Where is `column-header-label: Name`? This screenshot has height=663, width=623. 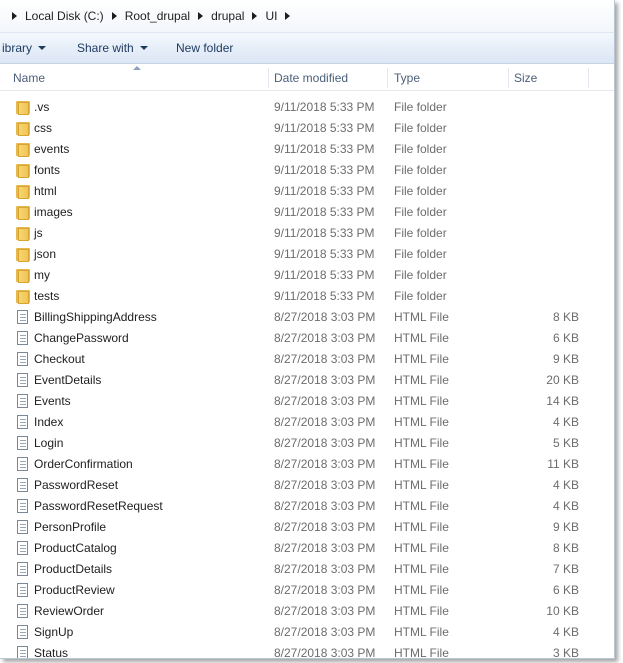 column-header-label: Name is located at coordinates (29, 78).